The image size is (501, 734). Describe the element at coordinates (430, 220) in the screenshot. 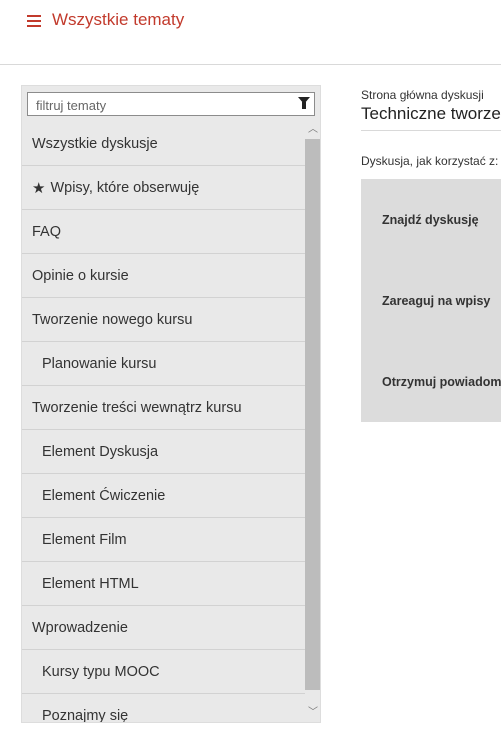

I see `step-find-discussion: Znajdź dyskusję` at that location.